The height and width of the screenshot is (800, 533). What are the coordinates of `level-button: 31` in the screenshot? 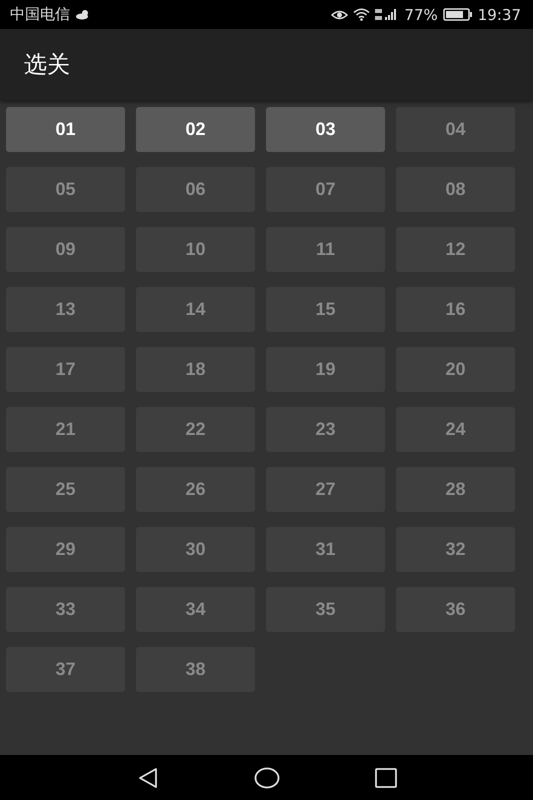 It's located at (325, 549).